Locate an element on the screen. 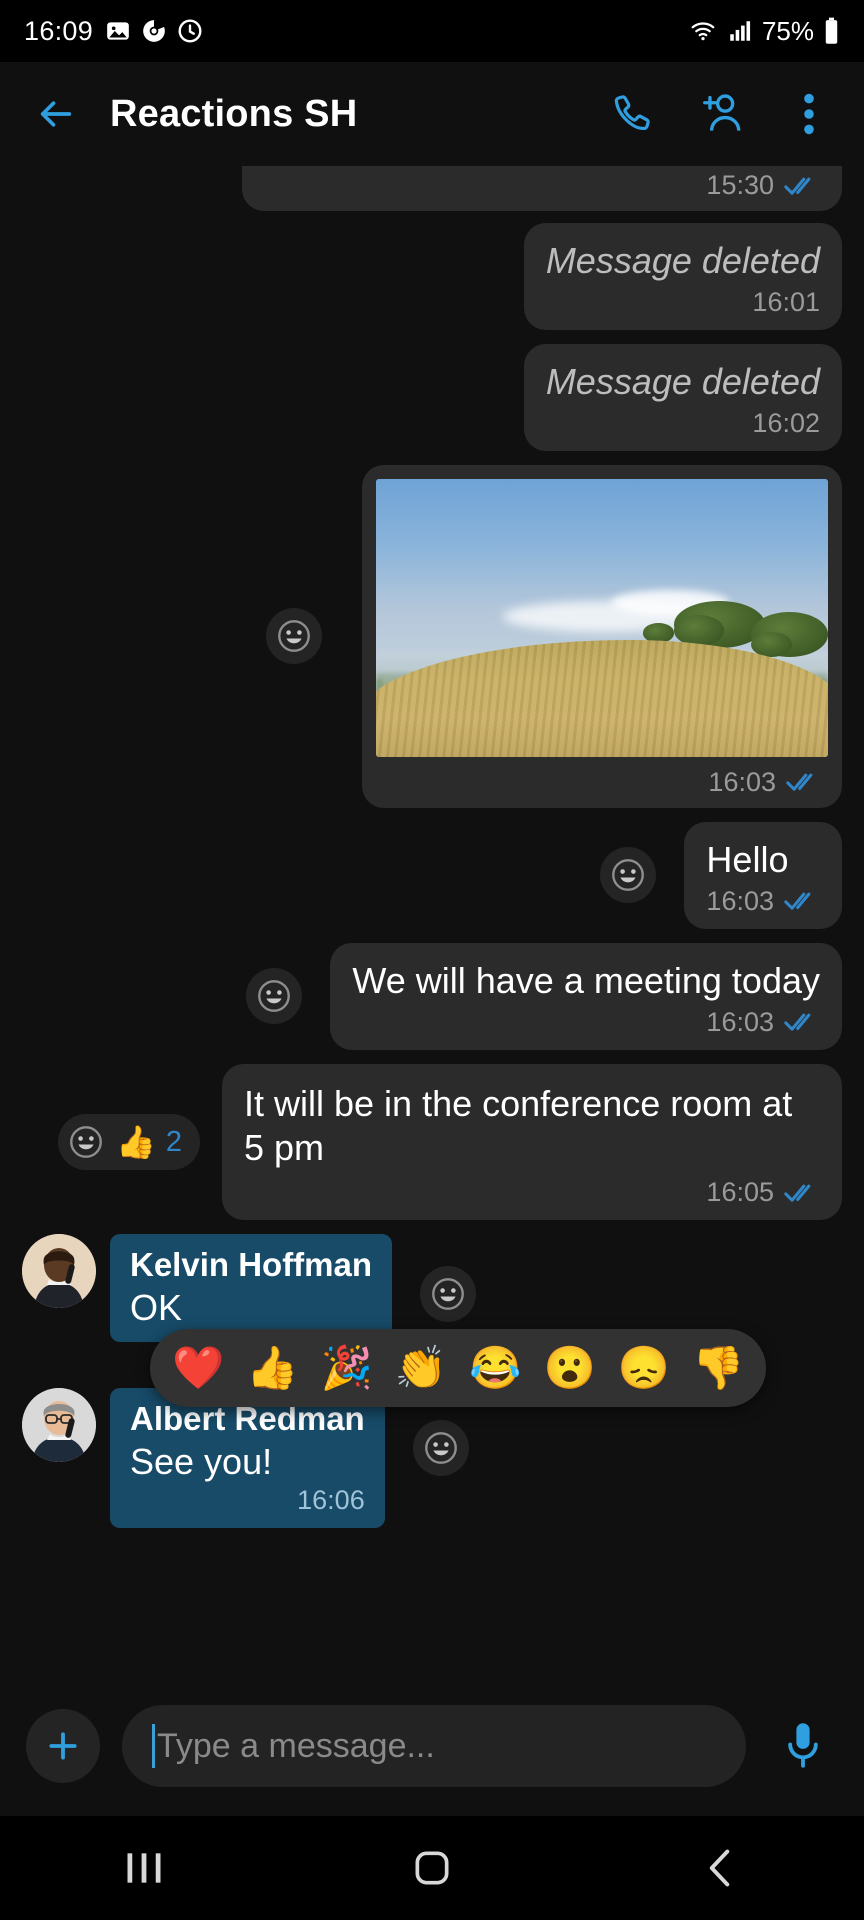 This screenshot has height=1920, width=864. message-bubble-deleted: Message deleted 16:01 is located at coordinates (682, 276).